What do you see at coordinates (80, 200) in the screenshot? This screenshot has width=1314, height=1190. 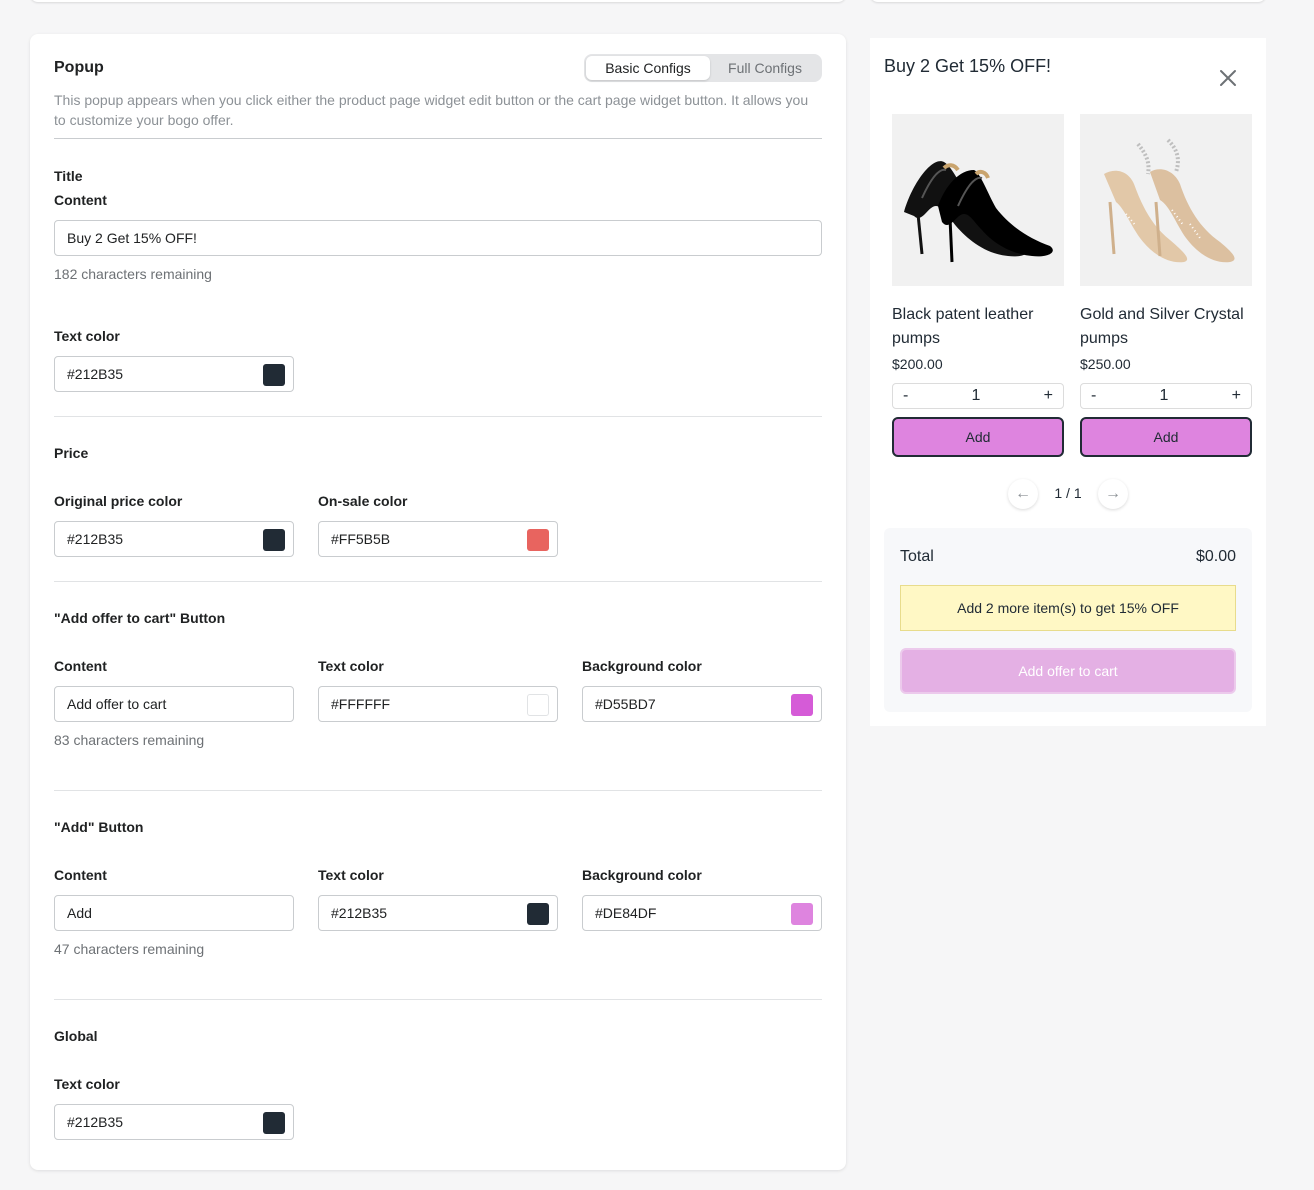 I see `title-content-label: Content` at bounding box center [80, 200].